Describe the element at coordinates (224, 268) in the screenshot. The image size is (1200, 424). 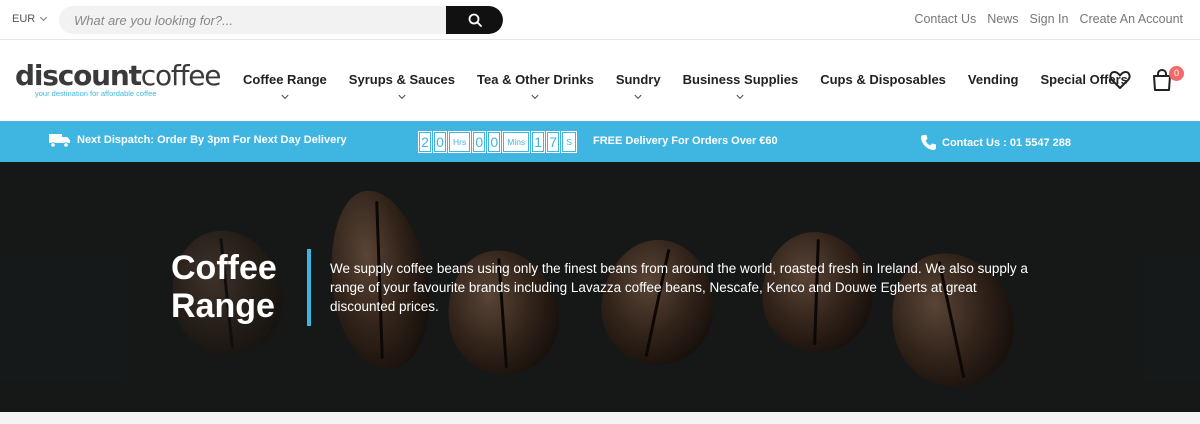
I see `hero-title-line: Coffee` at that location.